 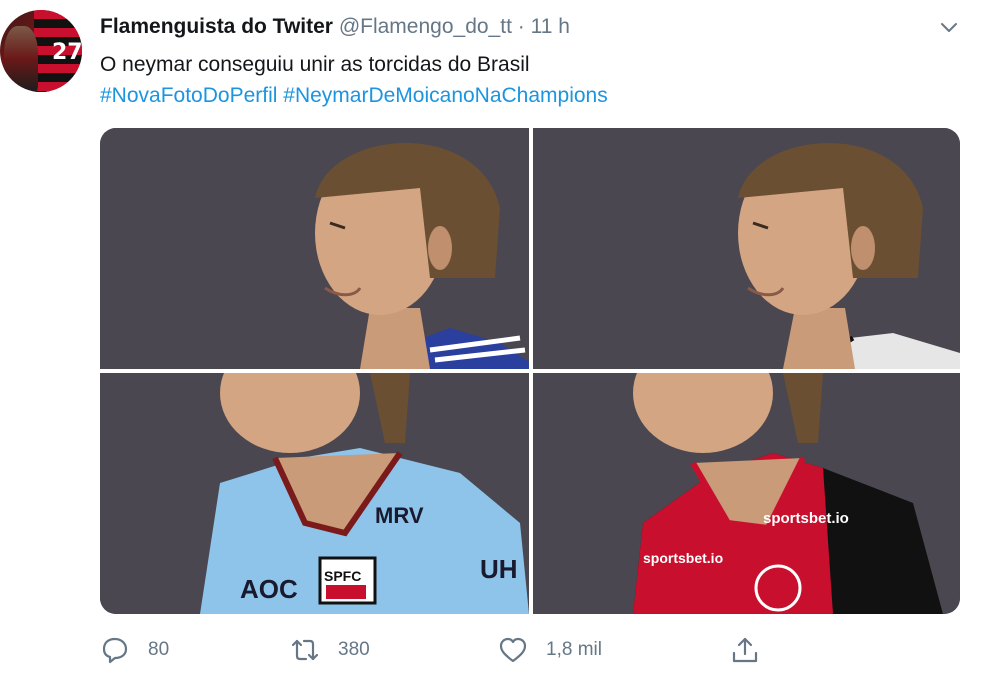 I want to click on tweet-actions: 80 380 1,8 mil, so click(x=530, y=650).